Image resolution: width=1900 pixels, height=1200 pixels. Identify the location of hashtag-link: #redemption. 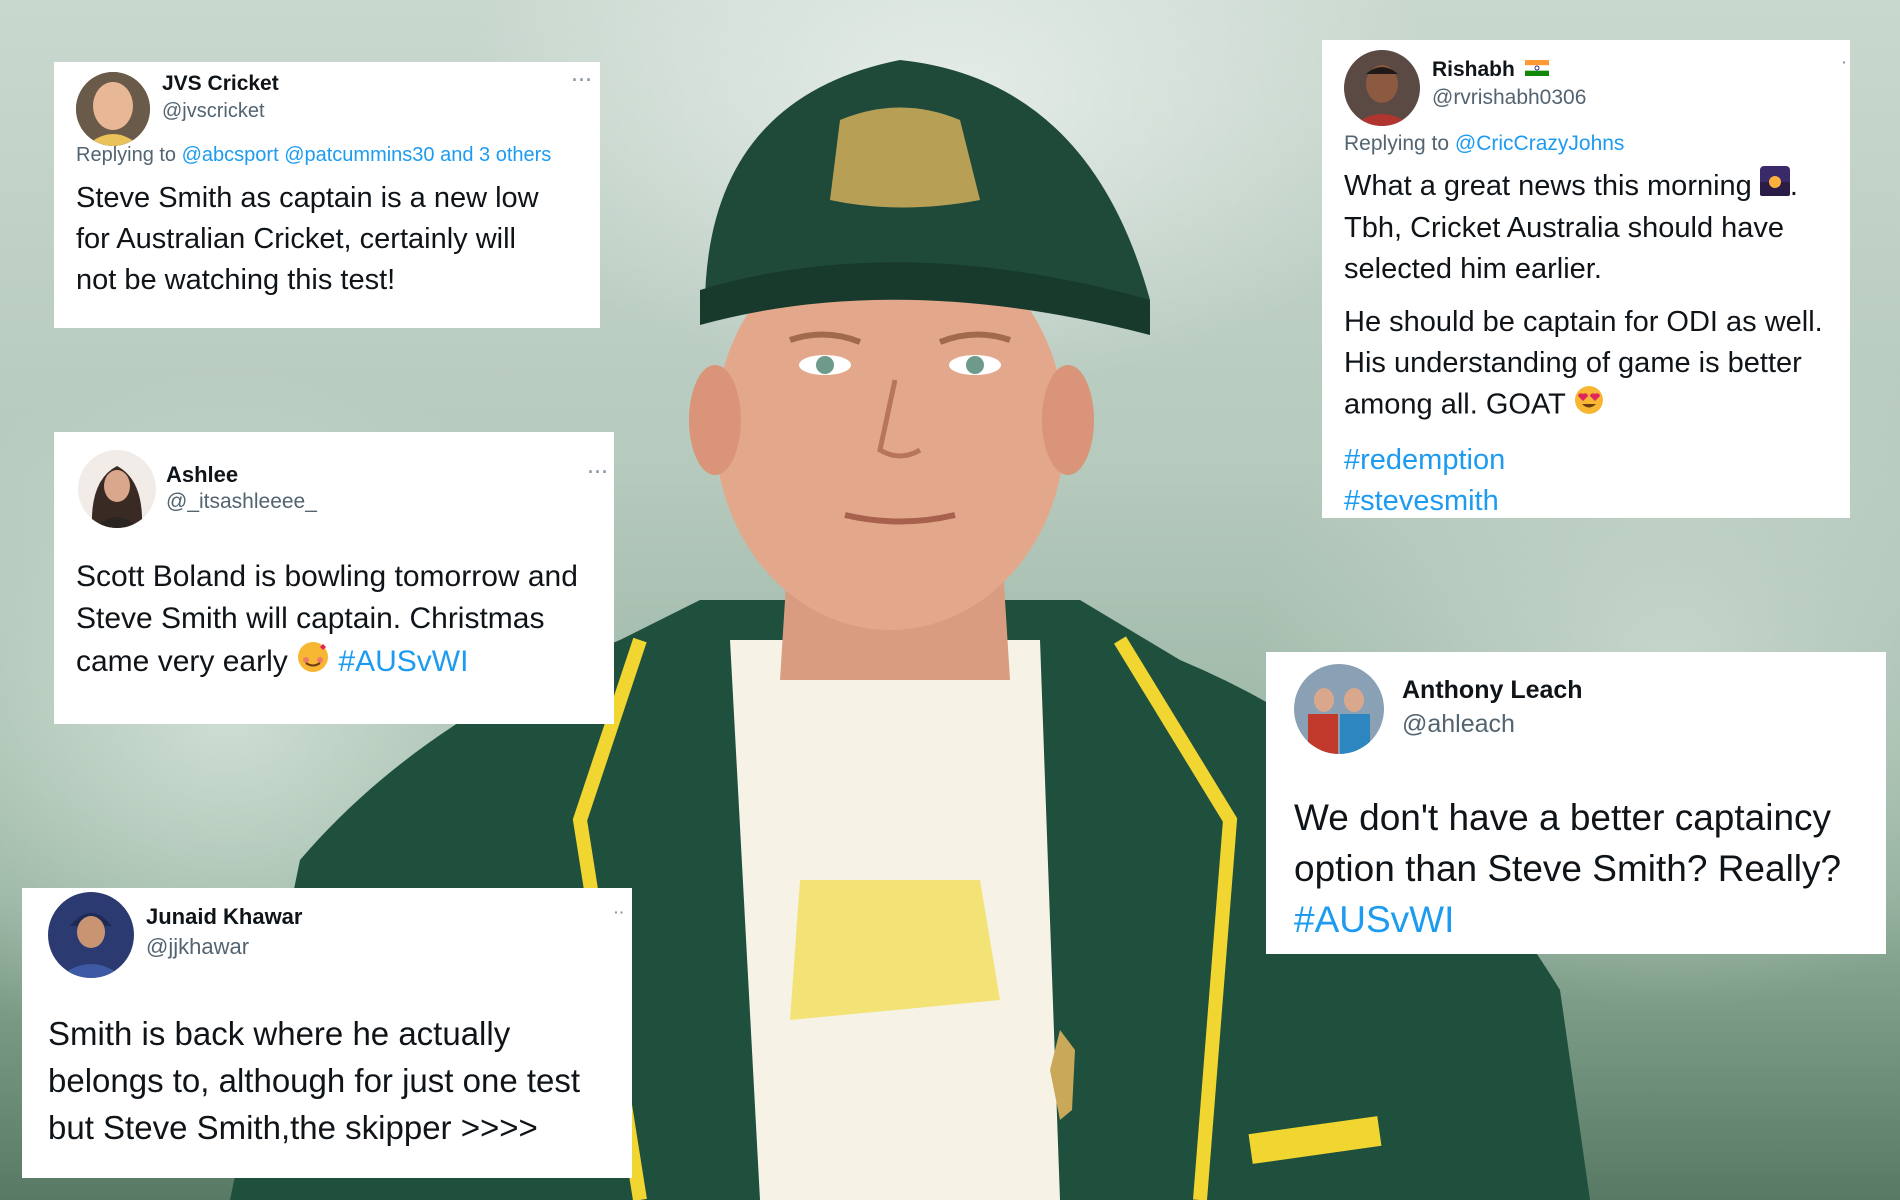
(1583, 460).